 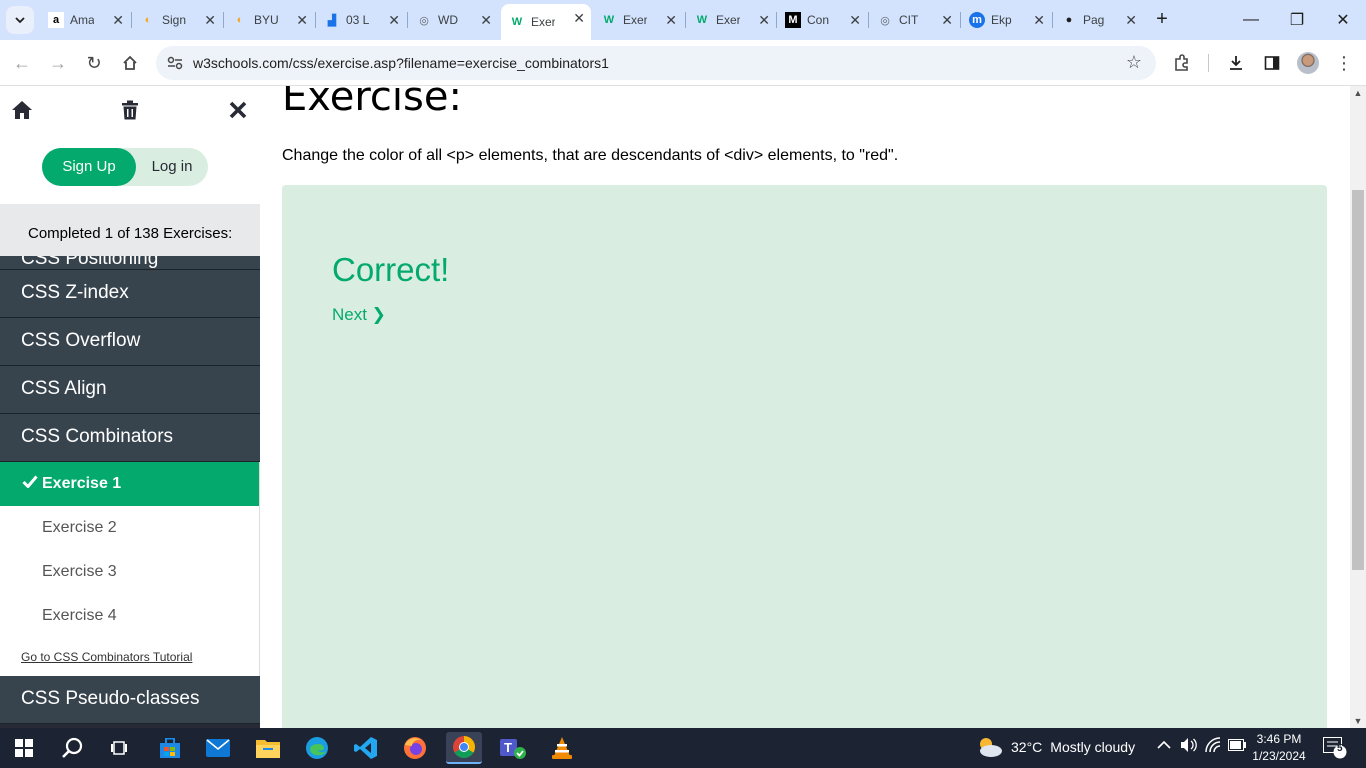 What do you see at coordinates (130, 294) in the screenshot?
I see `section-item: CSS Z-index` at bounding box center [130, 294].